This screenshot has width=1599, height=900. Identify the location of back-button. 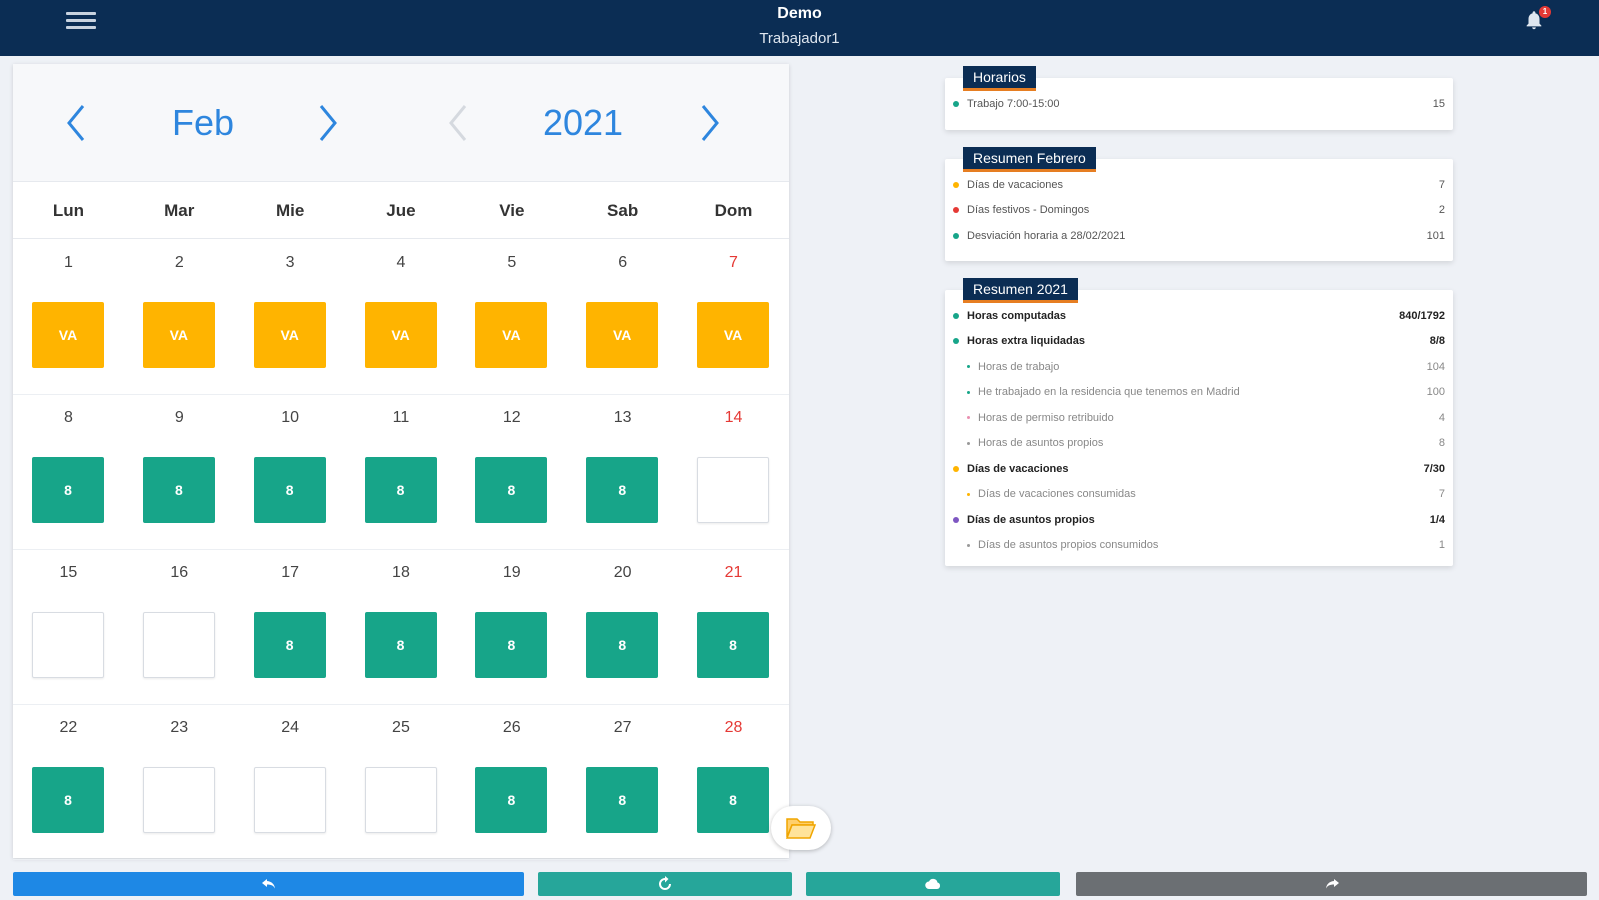
(268, 884).